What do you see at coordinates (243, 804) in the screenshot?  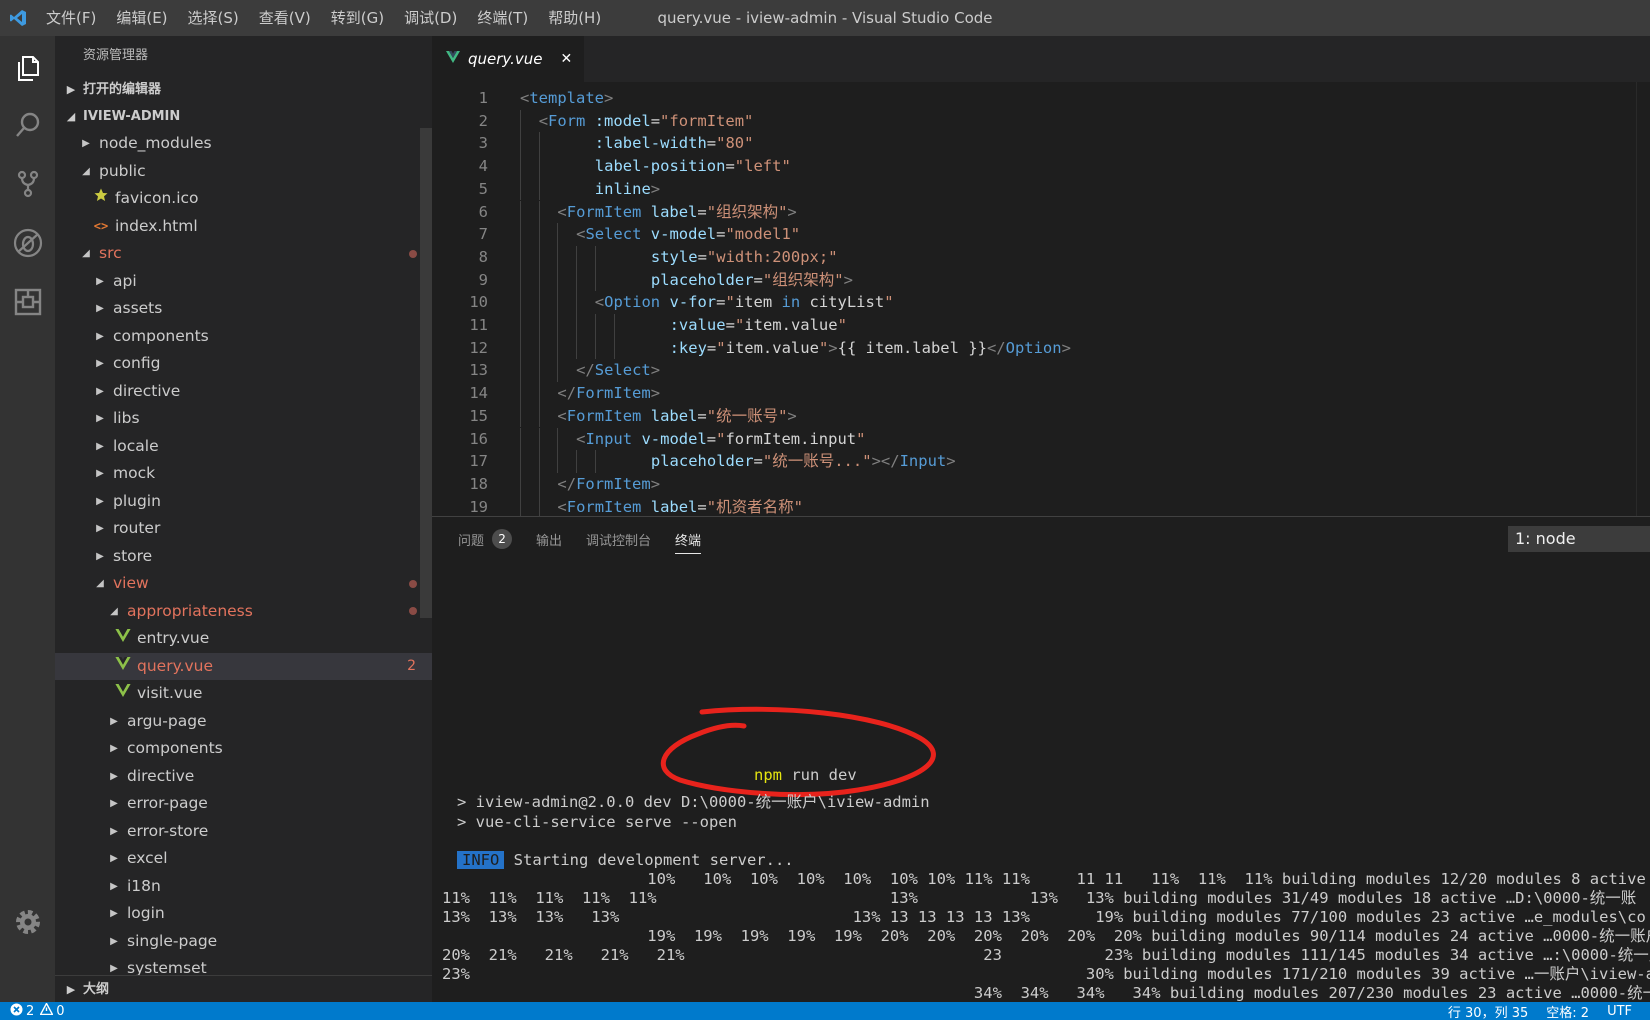 I see `folder-item: ▶ error-page` at bounding box center [243, 804].